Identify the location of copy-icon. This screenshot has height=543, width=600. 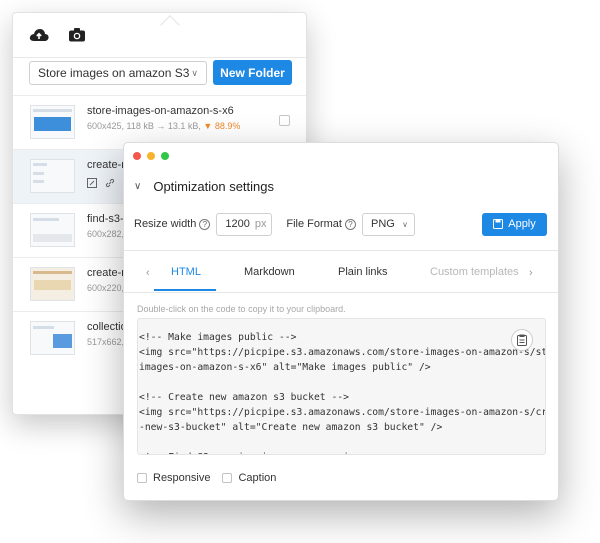
(522, 340).